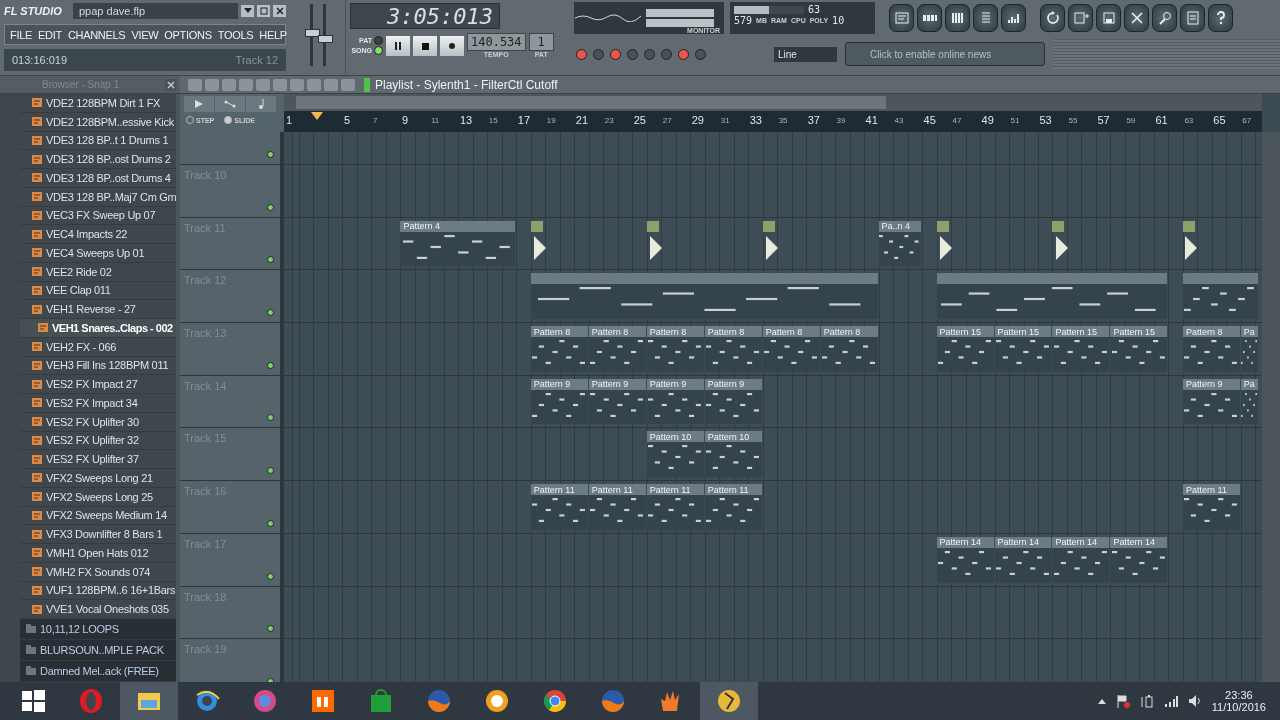 The image size is (1280, 720). What do you see at coordinates (1170, 701) in the screenshot?
I see `signal-icon` at bounding box center [1170, 701].